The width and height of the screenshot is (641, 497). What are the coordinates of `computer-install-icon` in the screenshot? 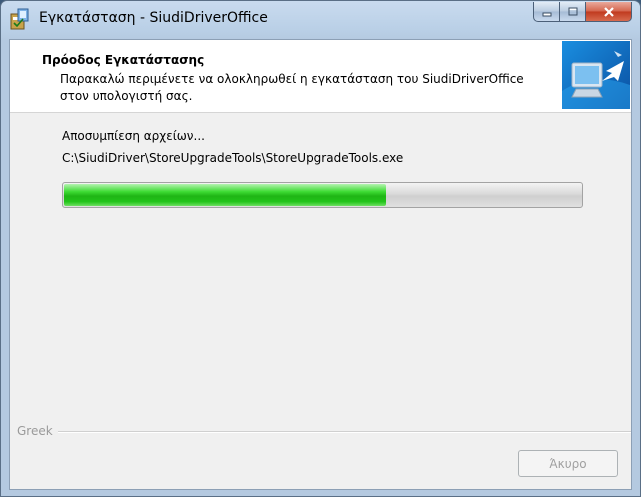 It's located at (596, 75).